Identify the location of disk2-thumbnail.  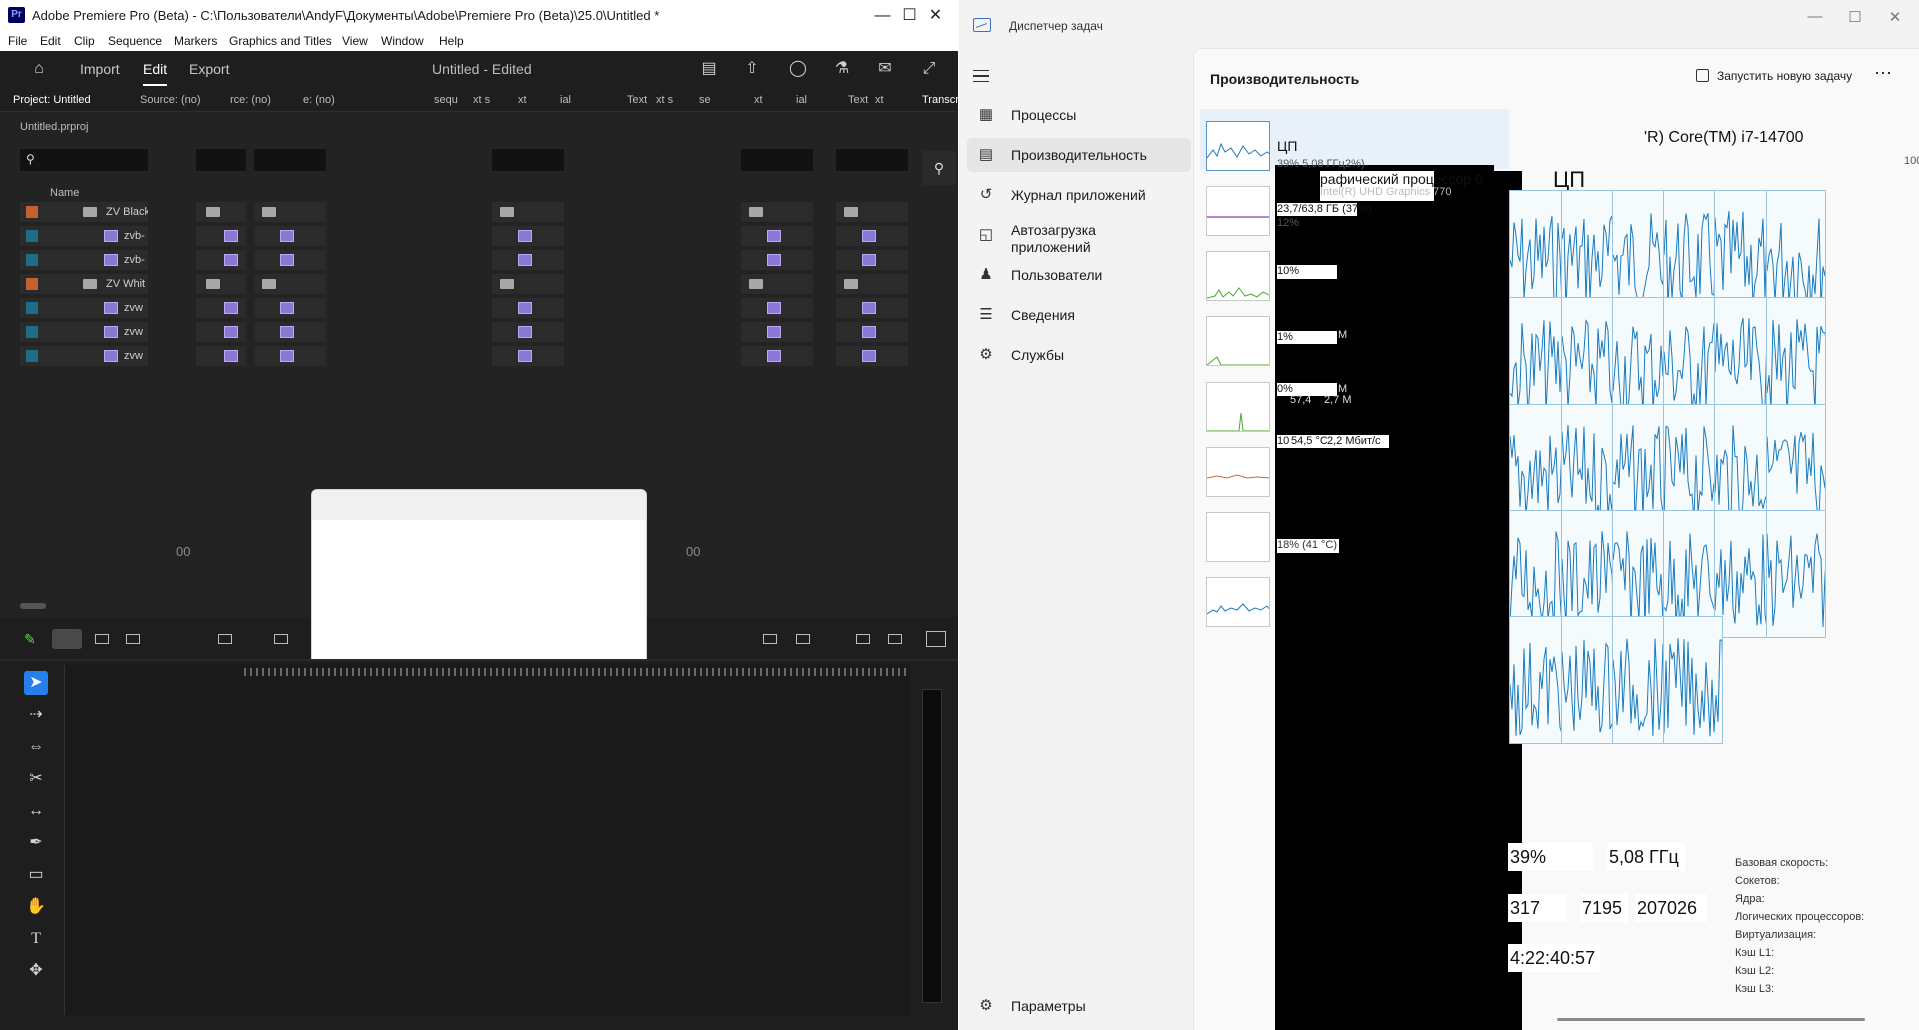
(1238, 407).